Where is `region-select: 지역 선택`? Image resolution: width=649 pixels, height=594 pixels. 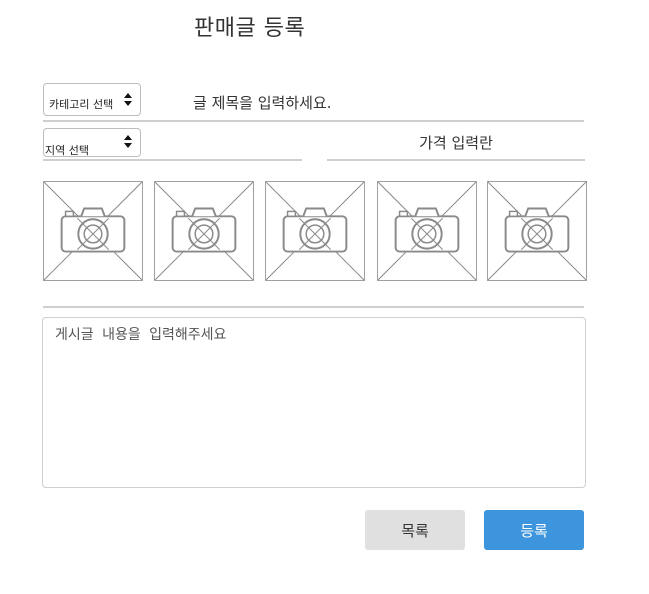
region-select: 지역 선택 is located at coordinates (92, 142).